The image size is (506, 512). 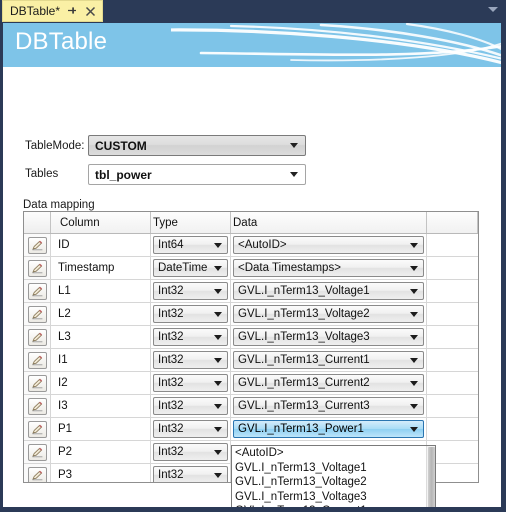 I want to click on dropdown-scrollbar-thumb, so click(x=431, y=477).